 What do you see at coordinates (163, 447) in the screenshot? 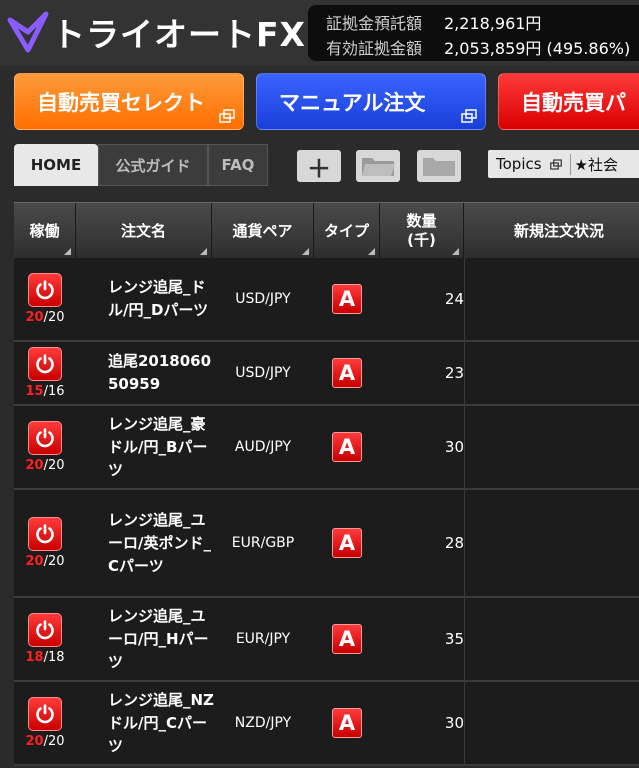
I see `order-name: レンジ追尾_豪ドル/円_Bパーツ` at bounding box center [163, 447].